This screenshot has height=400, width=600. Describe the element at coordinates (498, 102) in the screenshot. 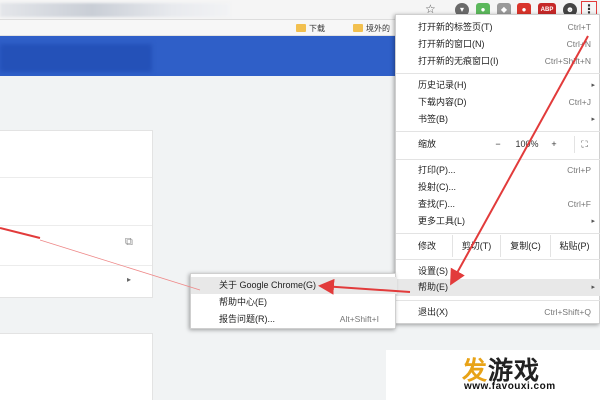

I see `menu-downloads: 下载内容(D) Ctrl+J` at that location.